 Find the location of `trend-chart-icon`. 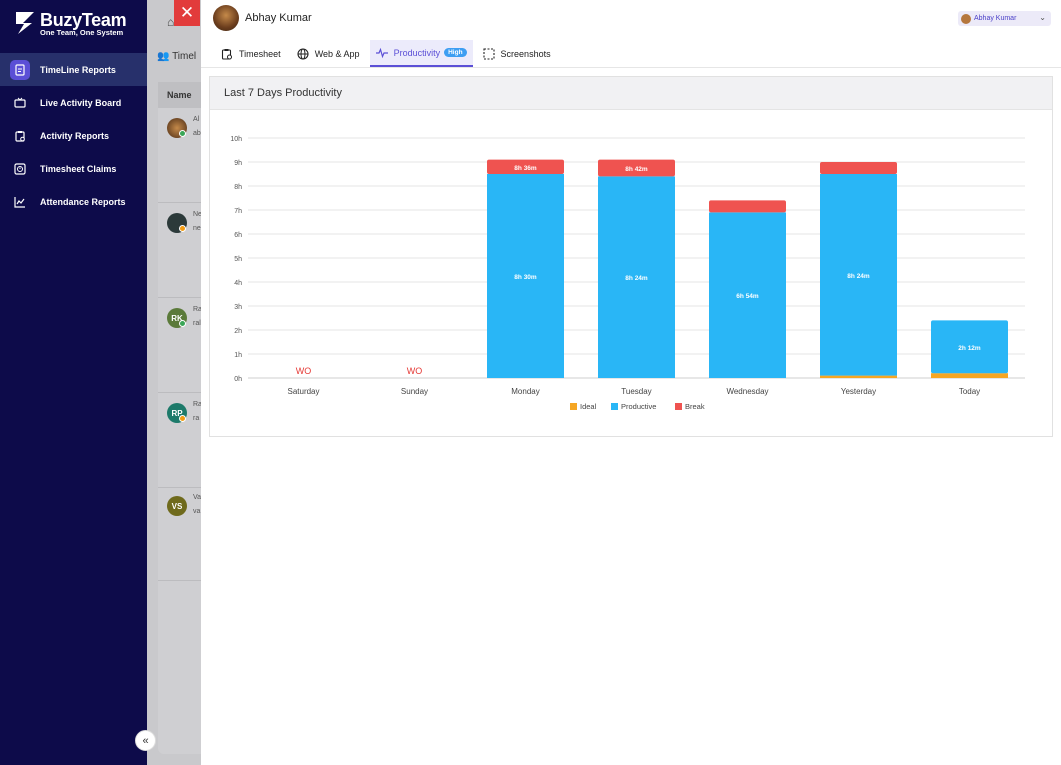

trend-chart-icon is located at coordinates (20, 202).